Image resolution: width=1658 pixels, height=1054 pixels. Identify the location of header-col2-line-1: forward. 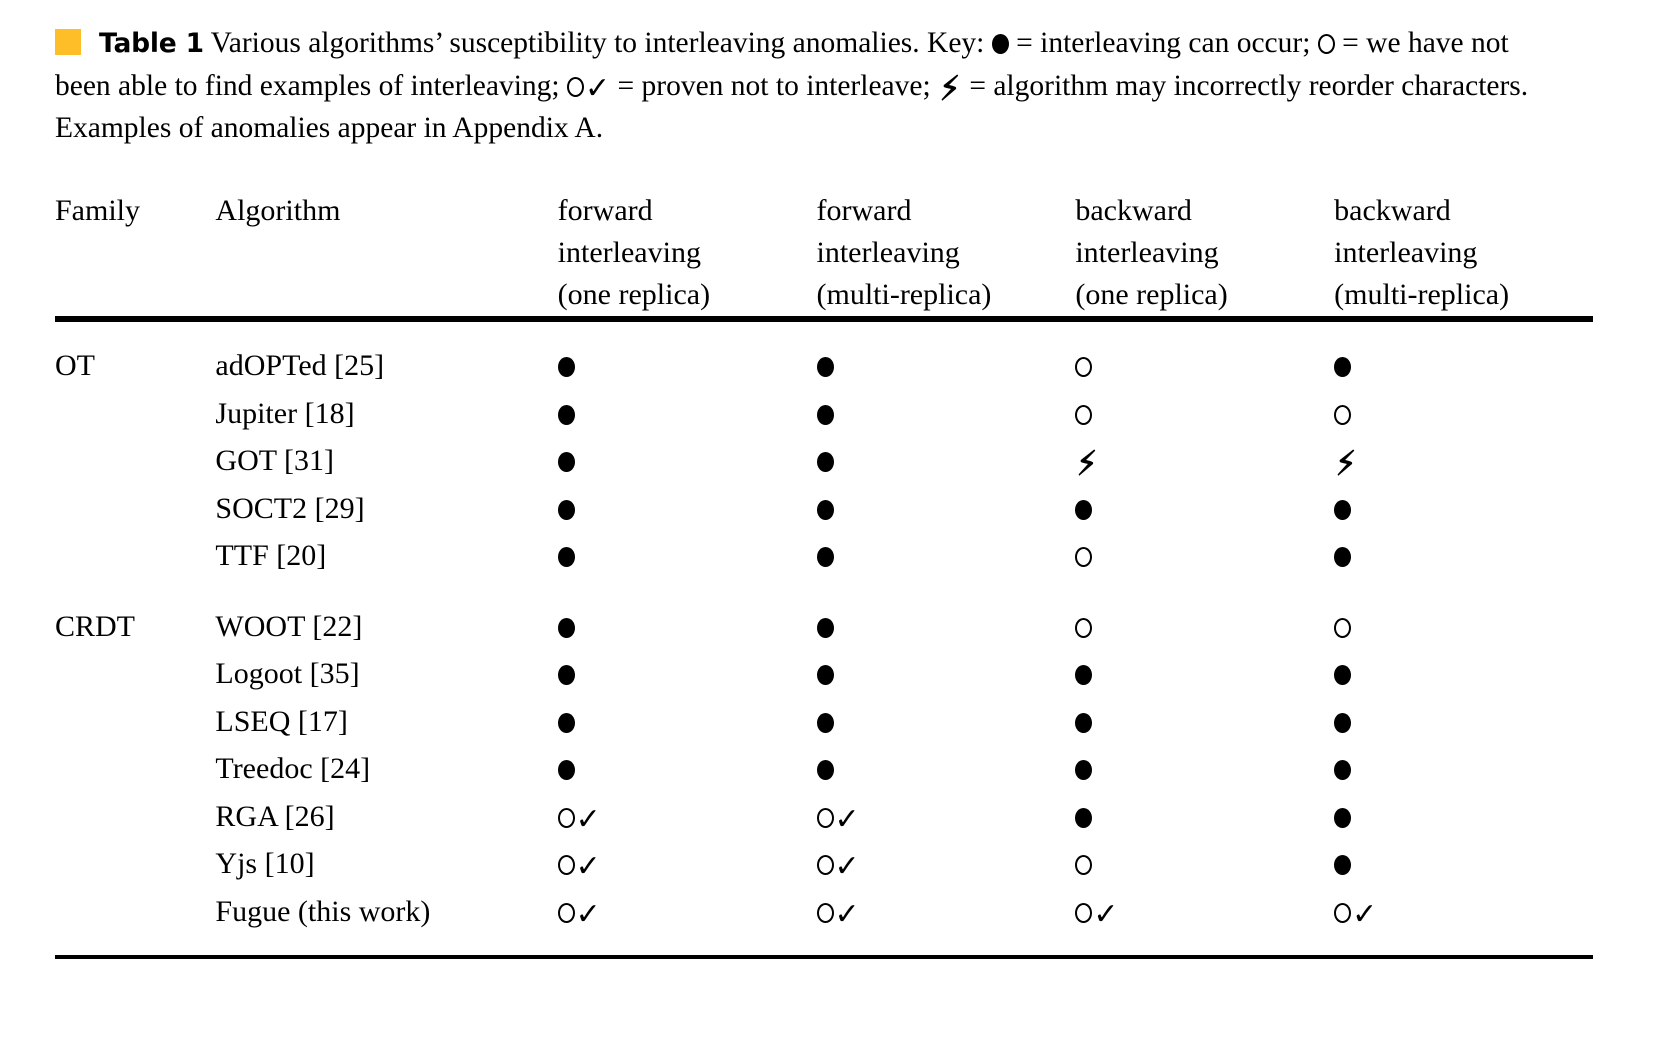
(864, 210).